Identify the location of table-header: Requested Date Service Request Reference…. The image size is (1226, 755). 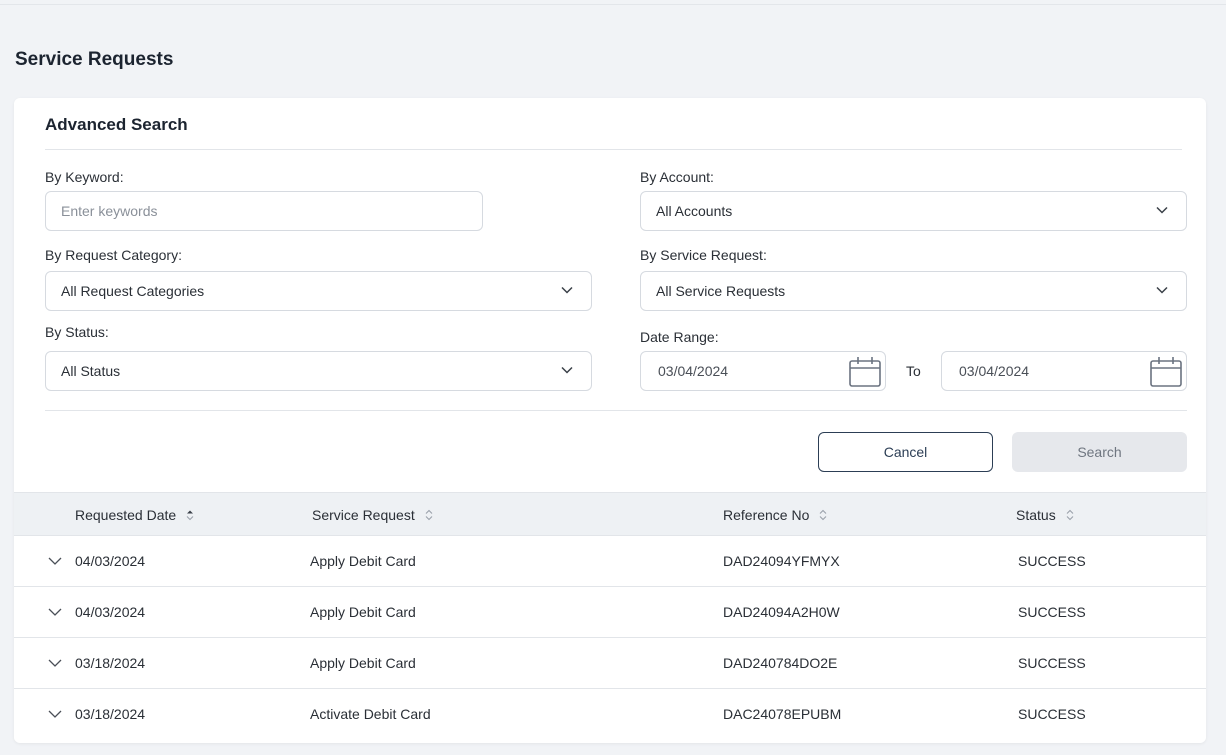
(610, 514).